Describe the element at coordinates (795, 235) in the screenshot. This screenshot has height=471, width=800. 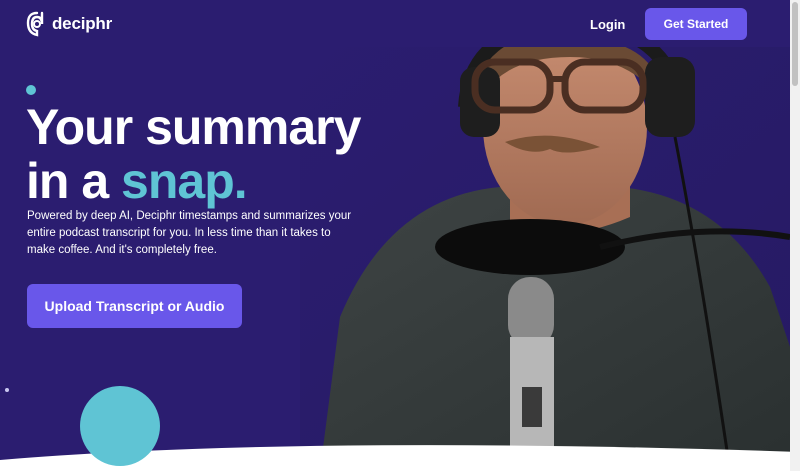
I see `page-scrollbar` at that location.